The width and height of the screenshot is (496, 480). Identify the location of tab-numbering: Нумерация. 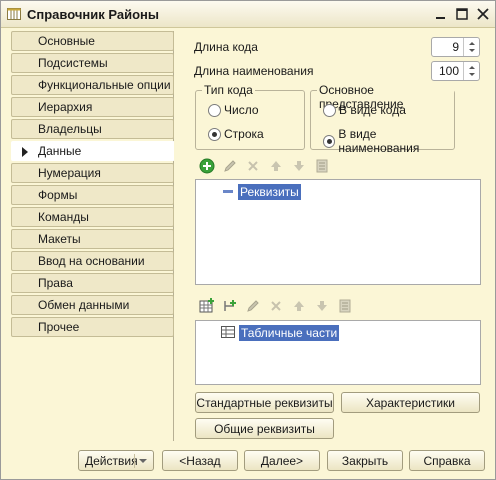
(92, 173).